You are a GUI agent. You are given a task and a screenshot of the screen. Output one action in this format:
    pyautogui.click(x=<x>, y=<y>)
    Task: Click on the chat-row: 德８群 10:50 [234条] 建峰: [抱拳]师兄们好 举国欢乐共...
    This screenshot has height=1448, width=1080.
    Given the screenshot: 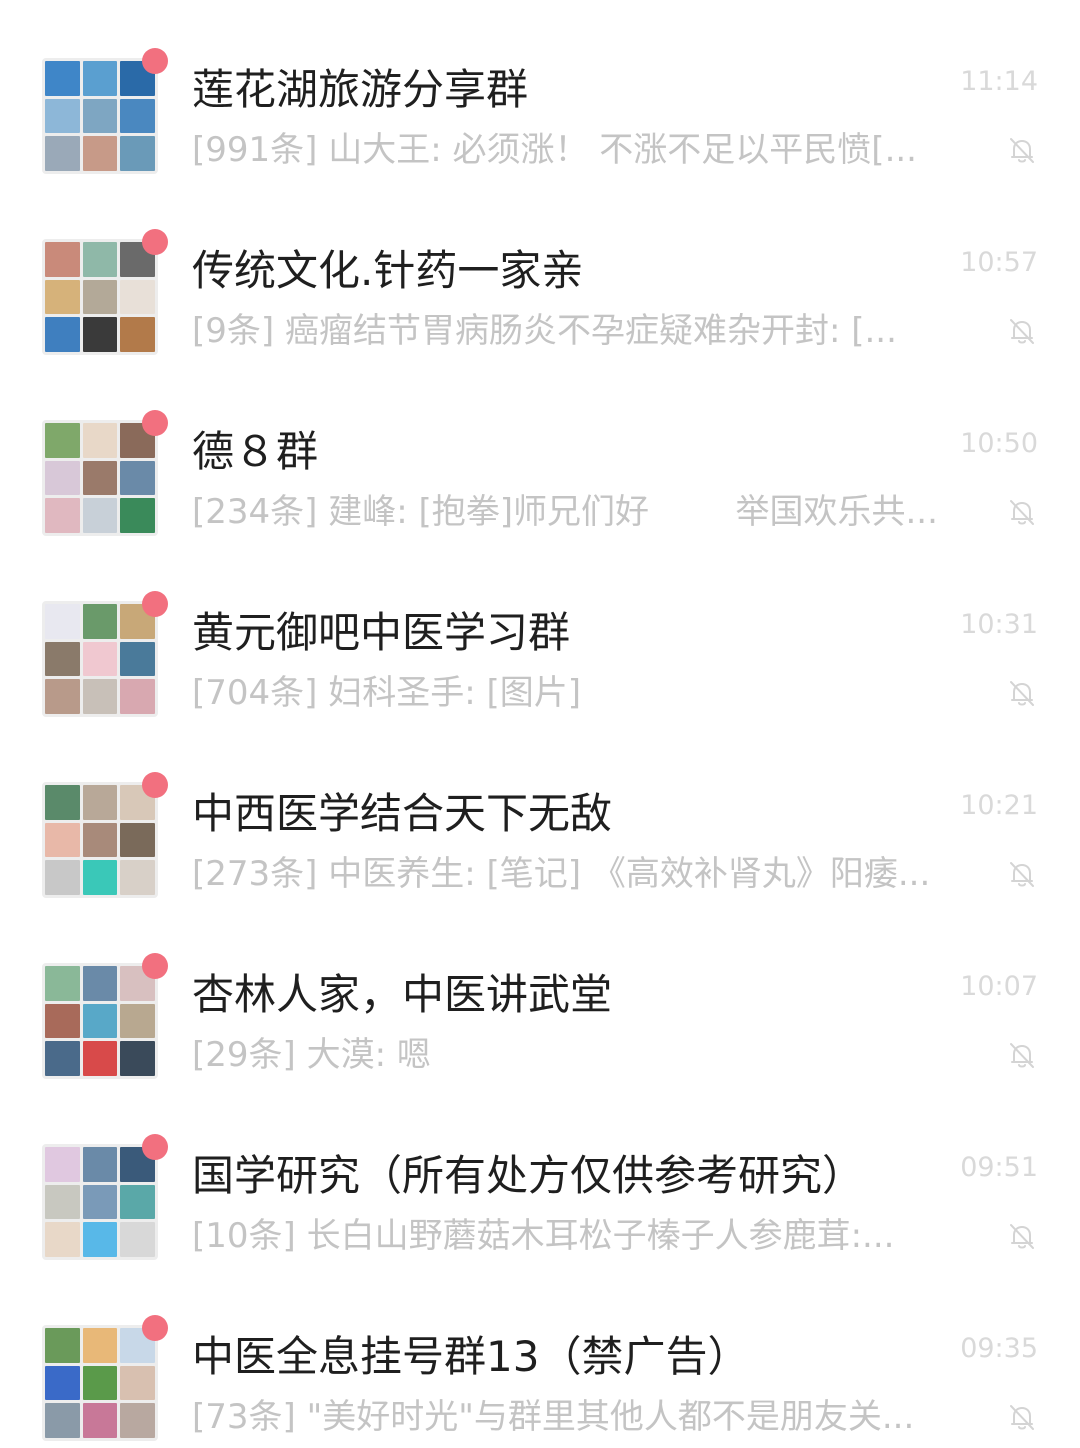 What is the action you would take?
    pyautogui.click(x=540, y=452)
    